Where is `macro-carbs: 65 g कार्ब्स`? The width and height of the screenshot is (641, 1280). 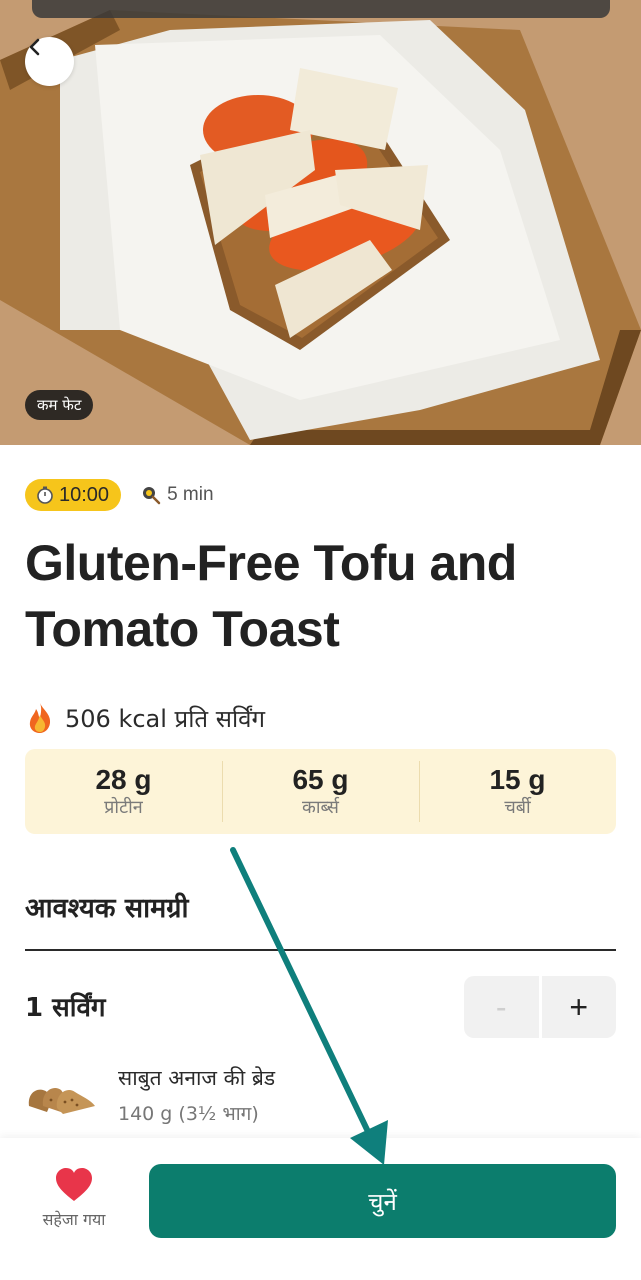 macro-carbs: 65 g कार्ब्स is located at coordinates (320, 791).